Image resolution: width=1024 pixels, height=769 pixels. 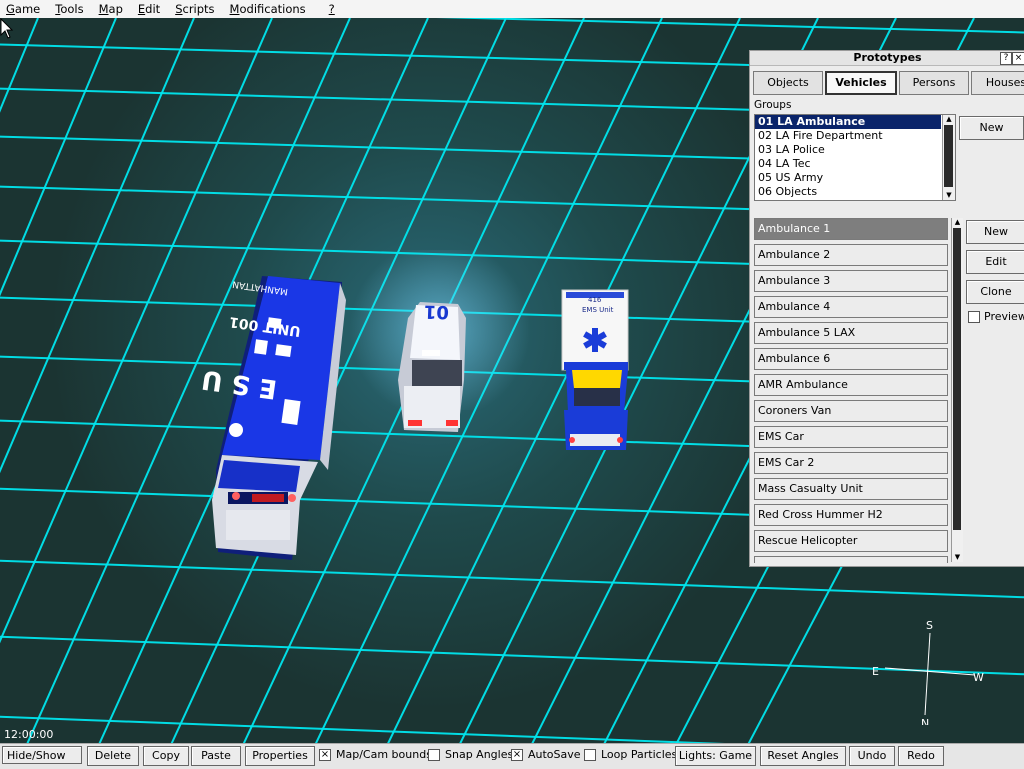 What do you see at coordinates (921, 756) in the screenshot?
I see `redo-button: Redo` at bounding box center [921, 756].